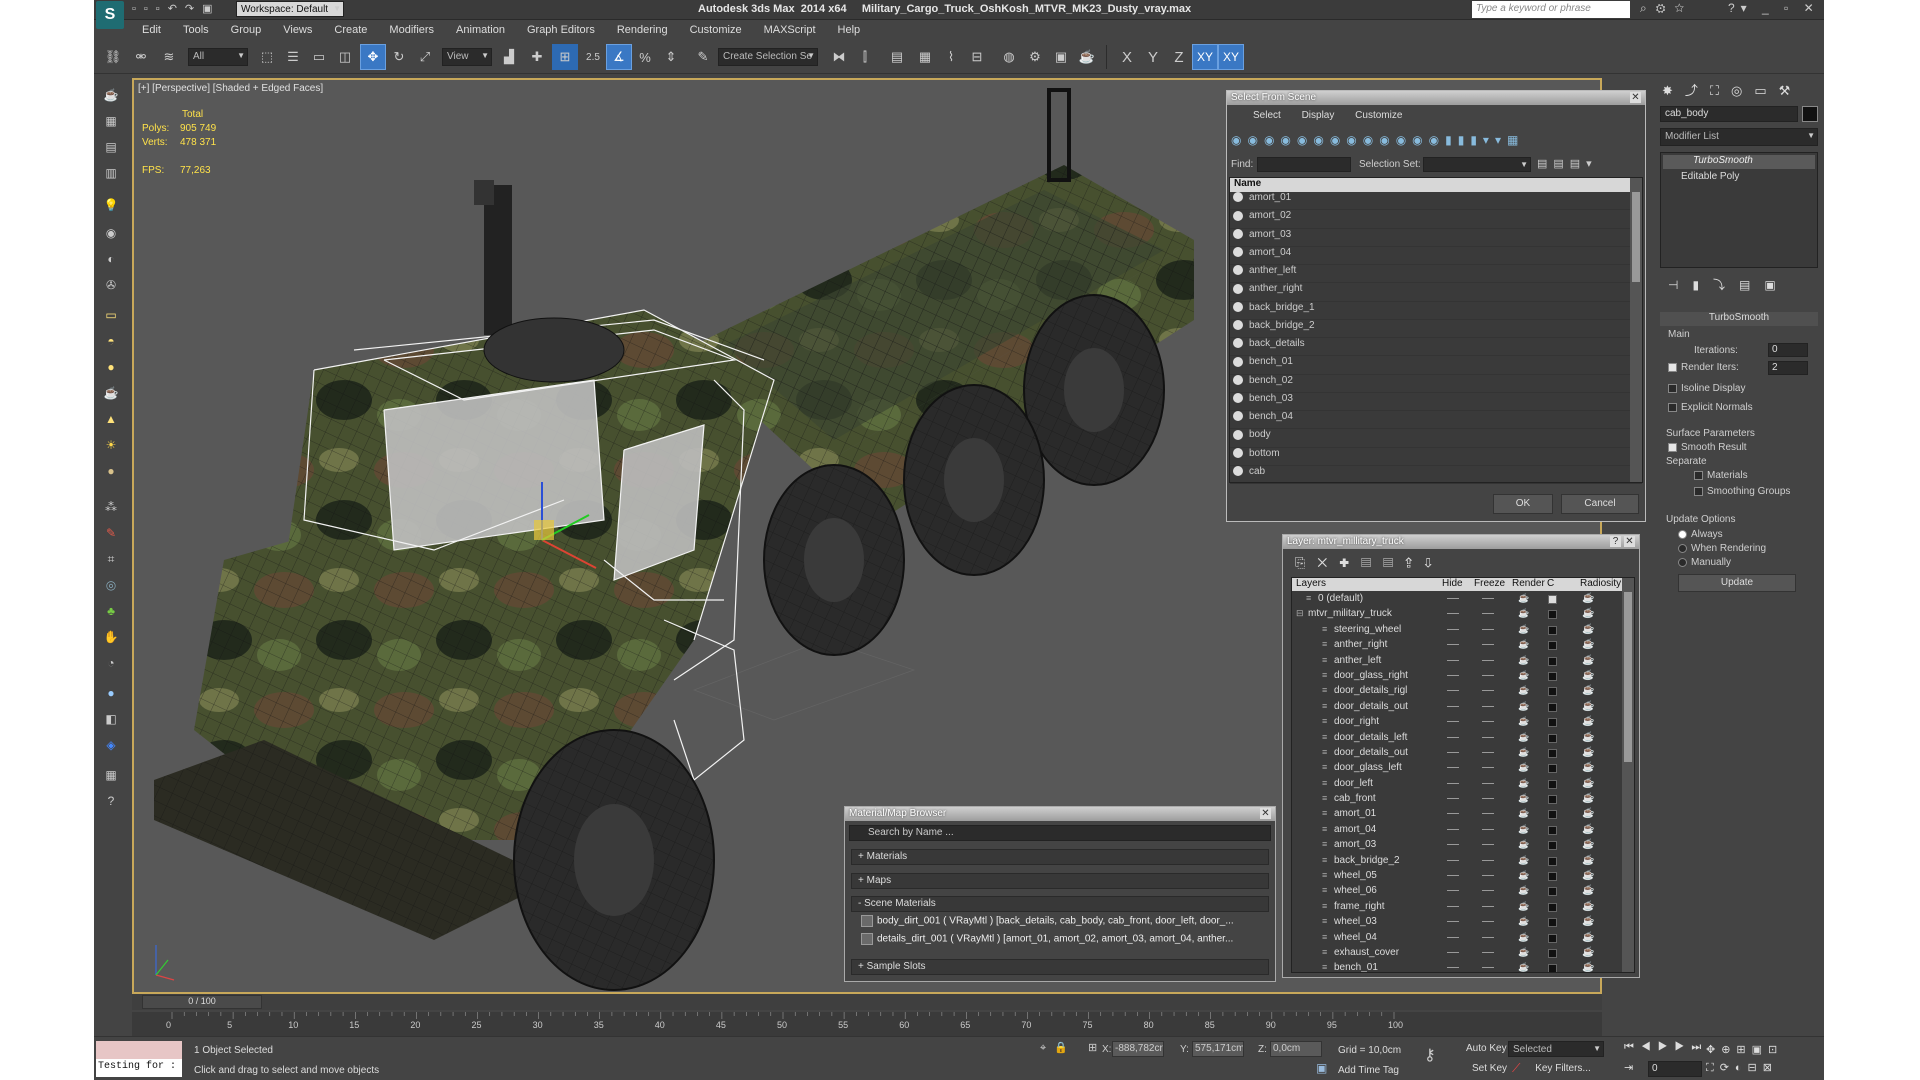 This screenshot has height=1080, width=1920. Describe the element at coordinates (1457, 661) in the screenshot. I see `layer-row: ≡ anther_left ☕ ☕` at that location.